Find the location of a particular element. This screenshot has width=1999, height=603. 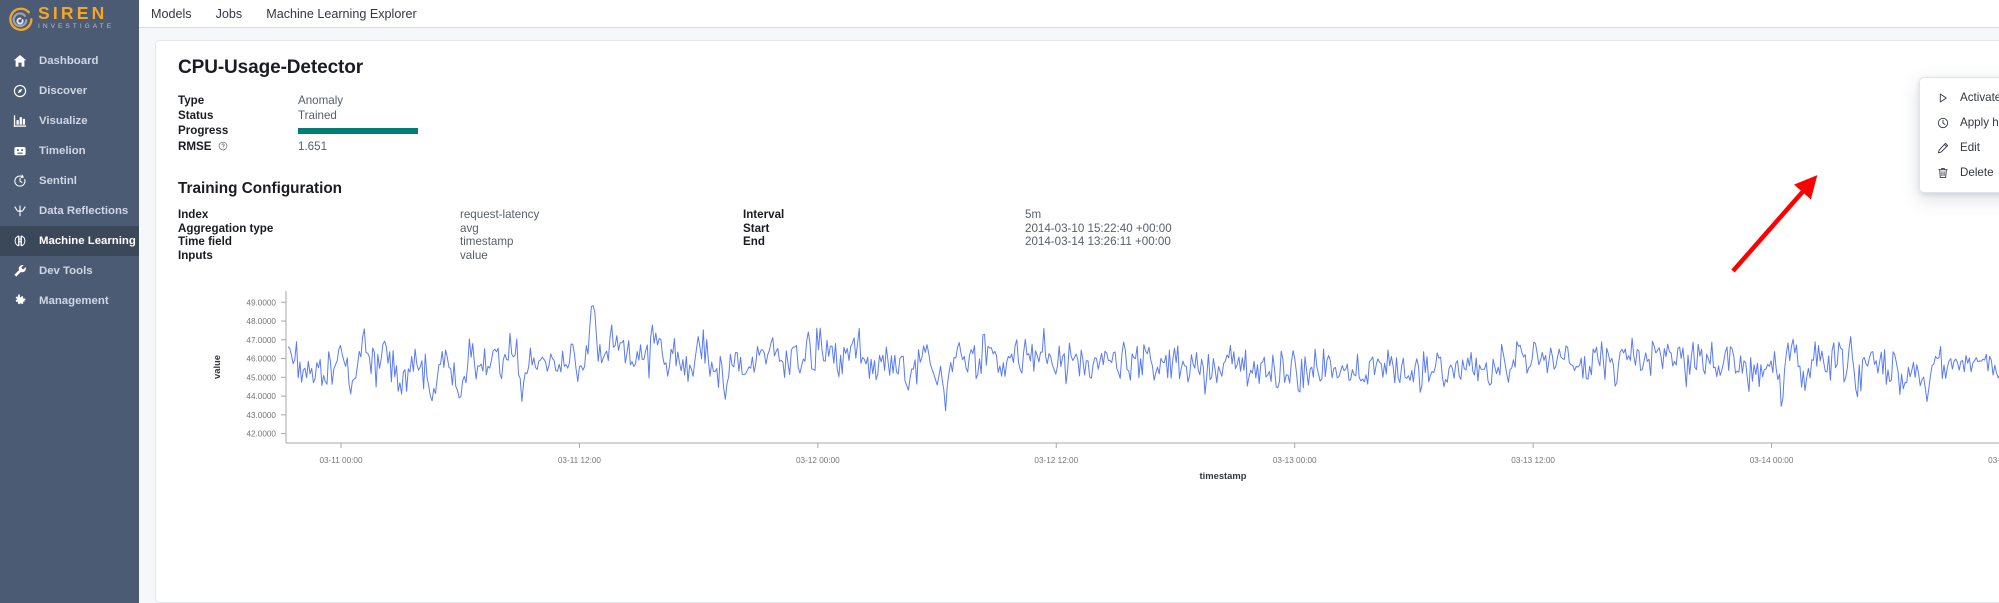

y-axis-tick-label: 42.0000 is located at coordinates (261, 433).